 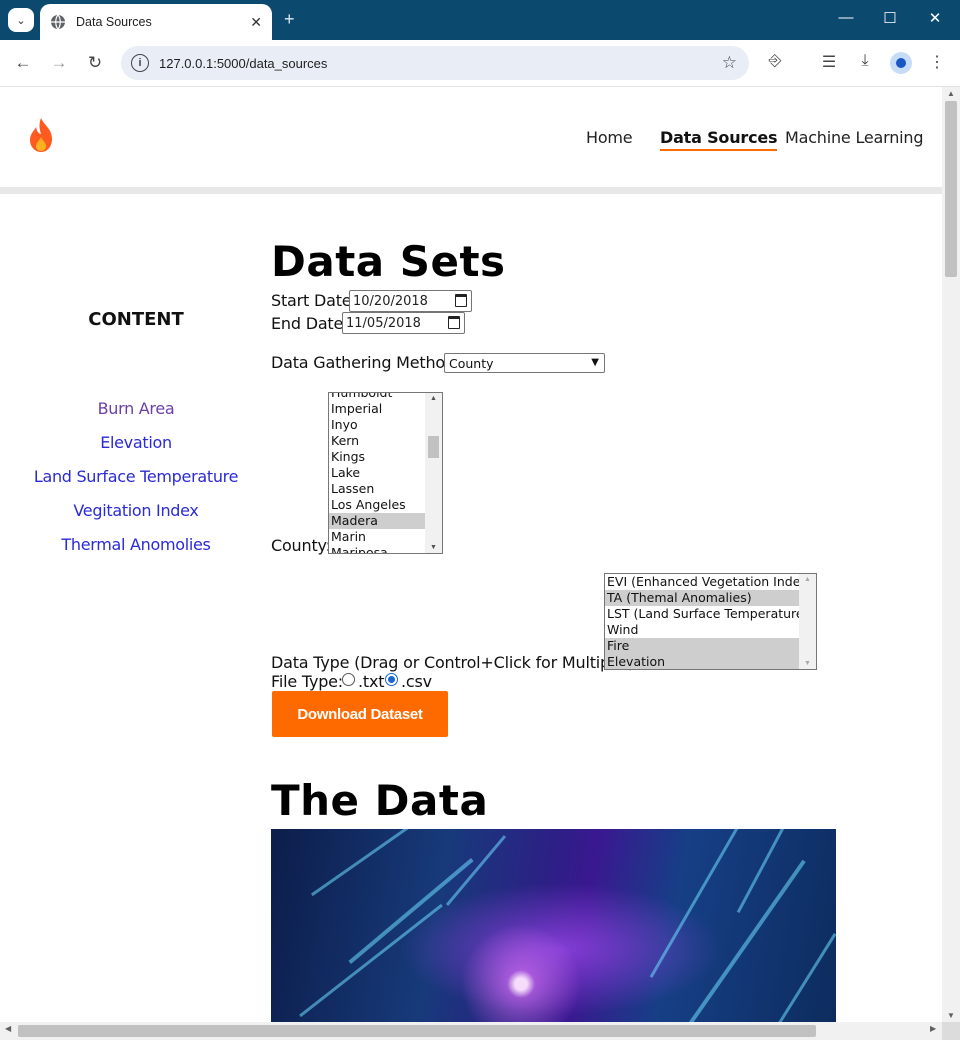 I want to click on maximize-icon: ☐, so click(x=890, y=18).